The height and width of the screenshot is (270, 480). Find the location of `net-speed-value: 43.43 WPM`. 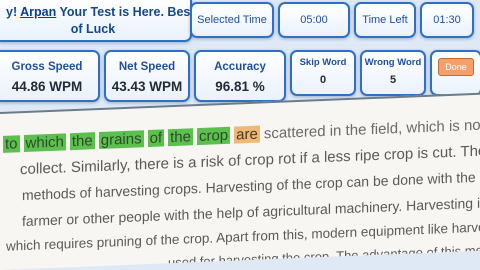

net-speed-value: 43.43 WPM is located at coordinates (147, 86).